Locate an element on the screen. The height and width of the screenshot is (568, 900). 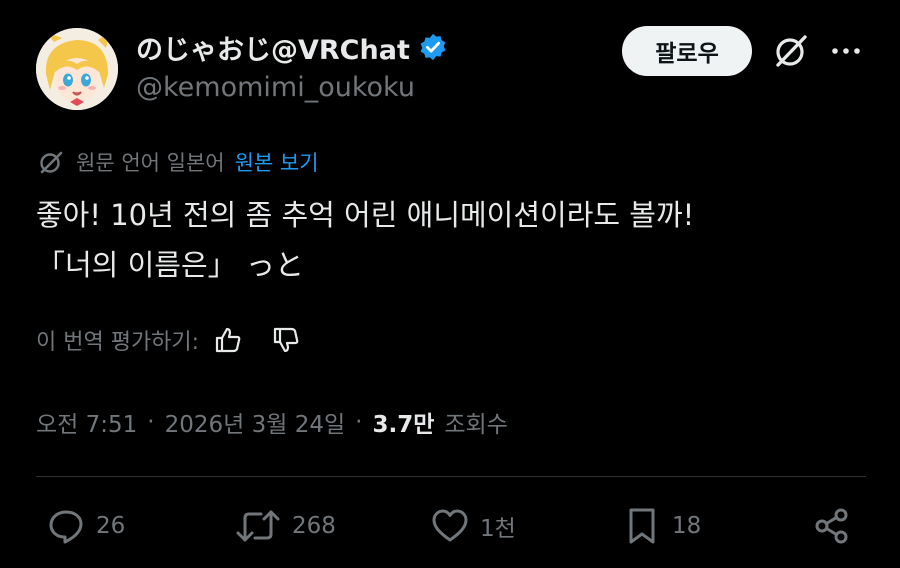
avatar-image is located at coordinates (77, 69).